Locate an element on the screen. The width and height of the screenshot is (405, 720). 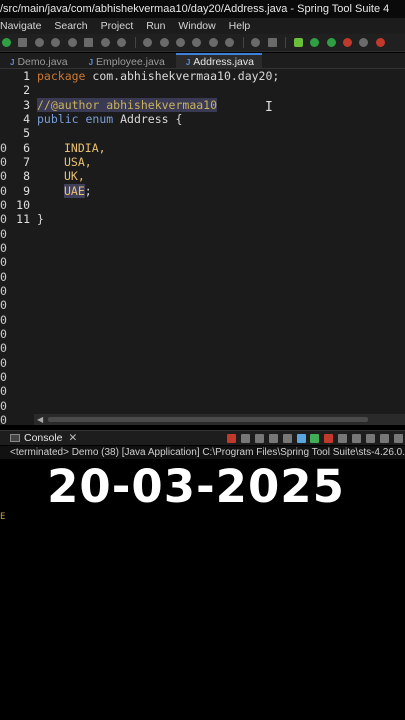
keyword: enum is located at coordinates (96, 119).